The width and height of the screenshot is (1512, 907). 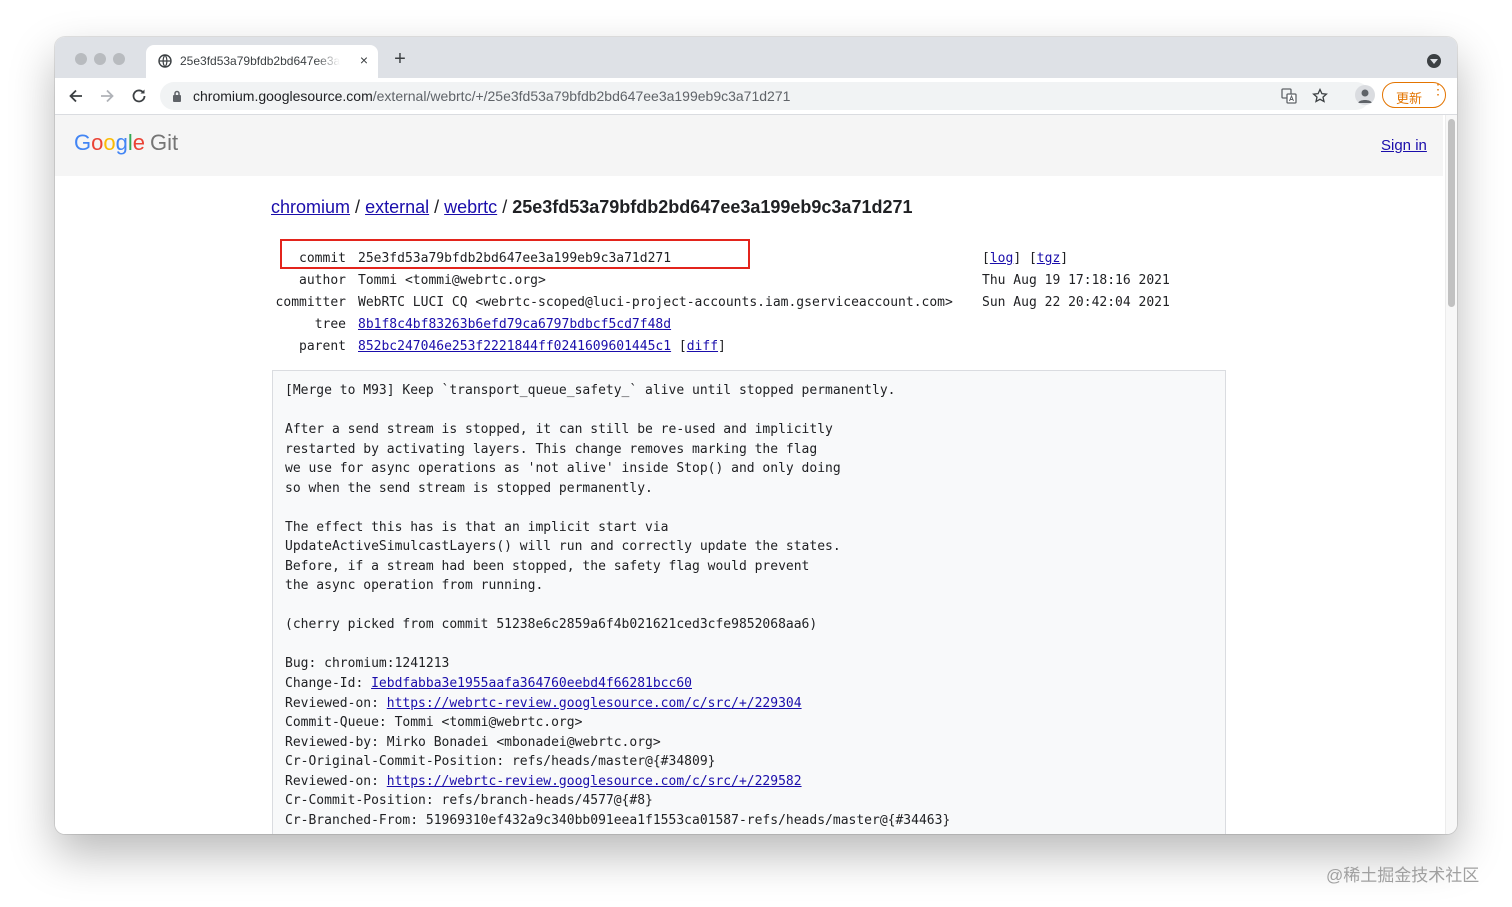 What do you see at coordinates (434, 722) in the screenshot?
I see `commit-queue-line: Commit-Queue: Tommi <tommi@webrtc.org>` at bounding box center [434, 722].